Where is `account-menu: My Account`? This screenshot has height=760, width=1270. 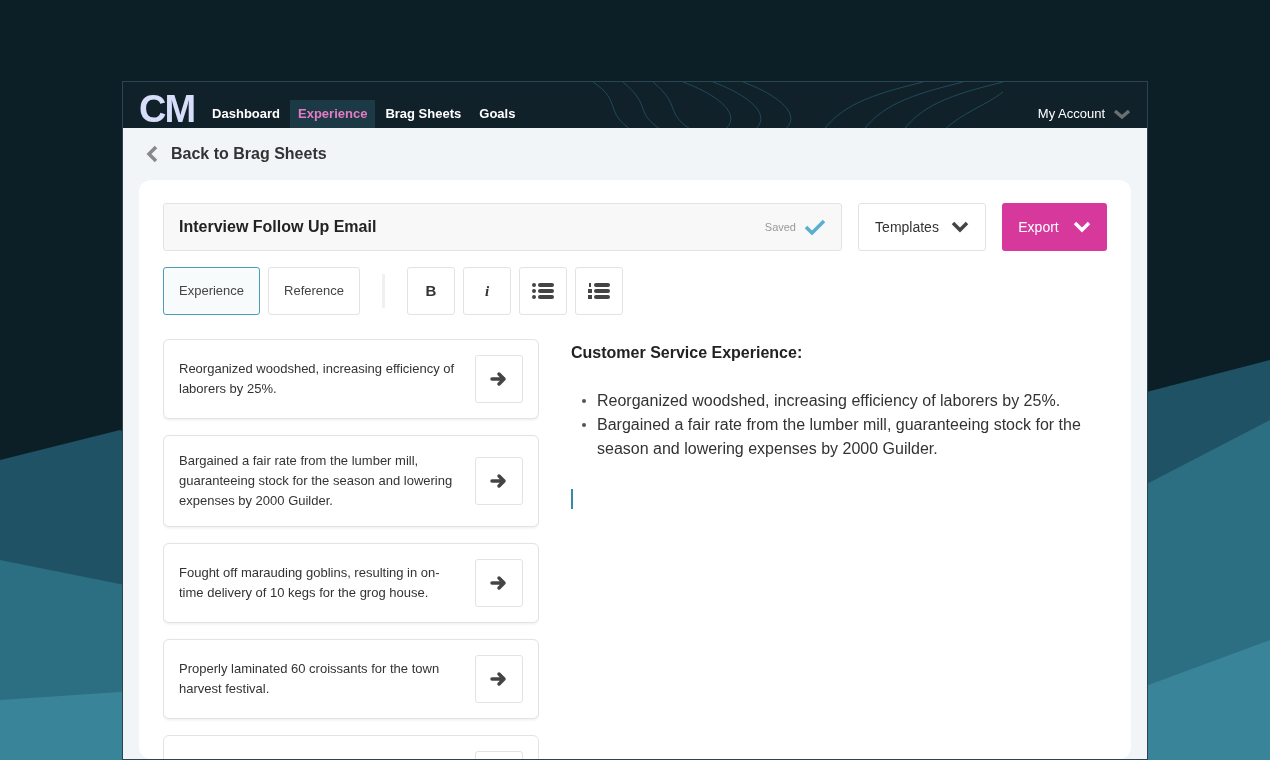 account-menu: My Account is located at coordinates (1071, 114).